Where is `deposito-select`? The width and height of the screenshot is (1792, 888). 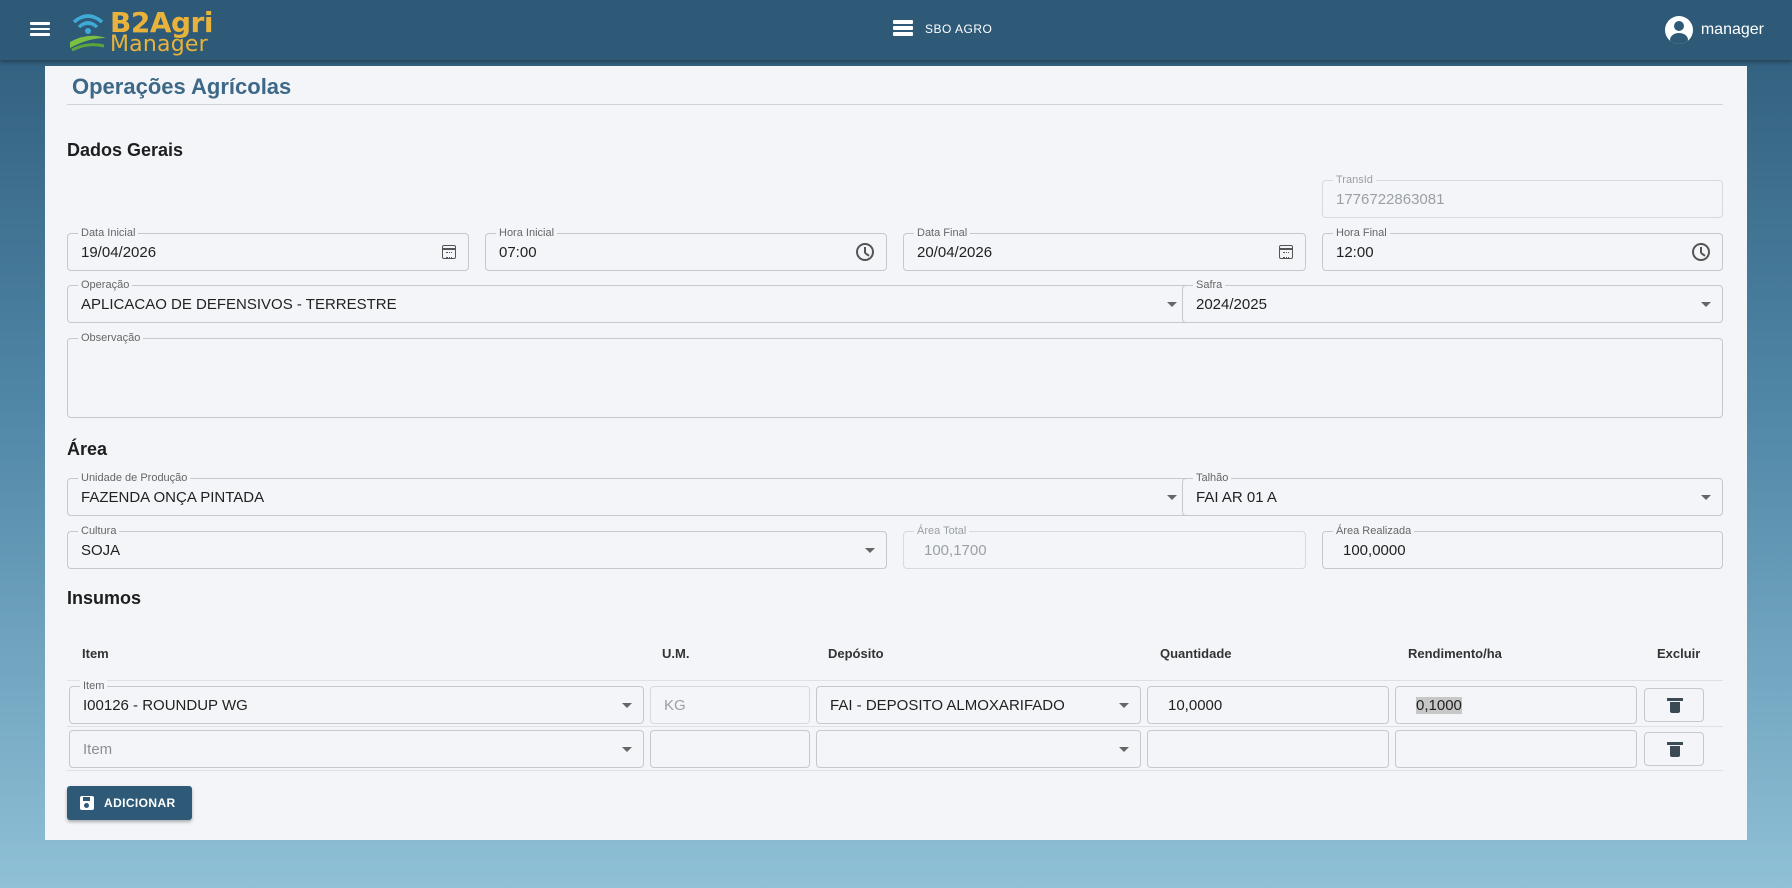
deposito-select is located at coordinates (978, 749).